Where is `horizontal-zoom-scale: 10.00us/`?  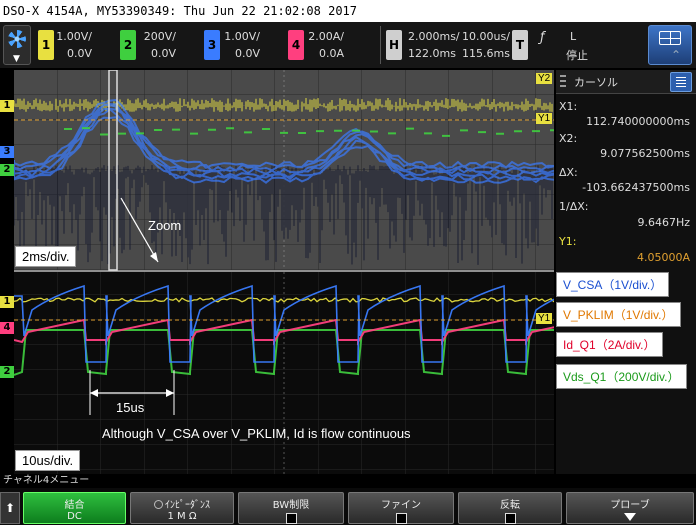
horizontal-zoom-scale: 10.00us/ is located at coordinates (486, 36).